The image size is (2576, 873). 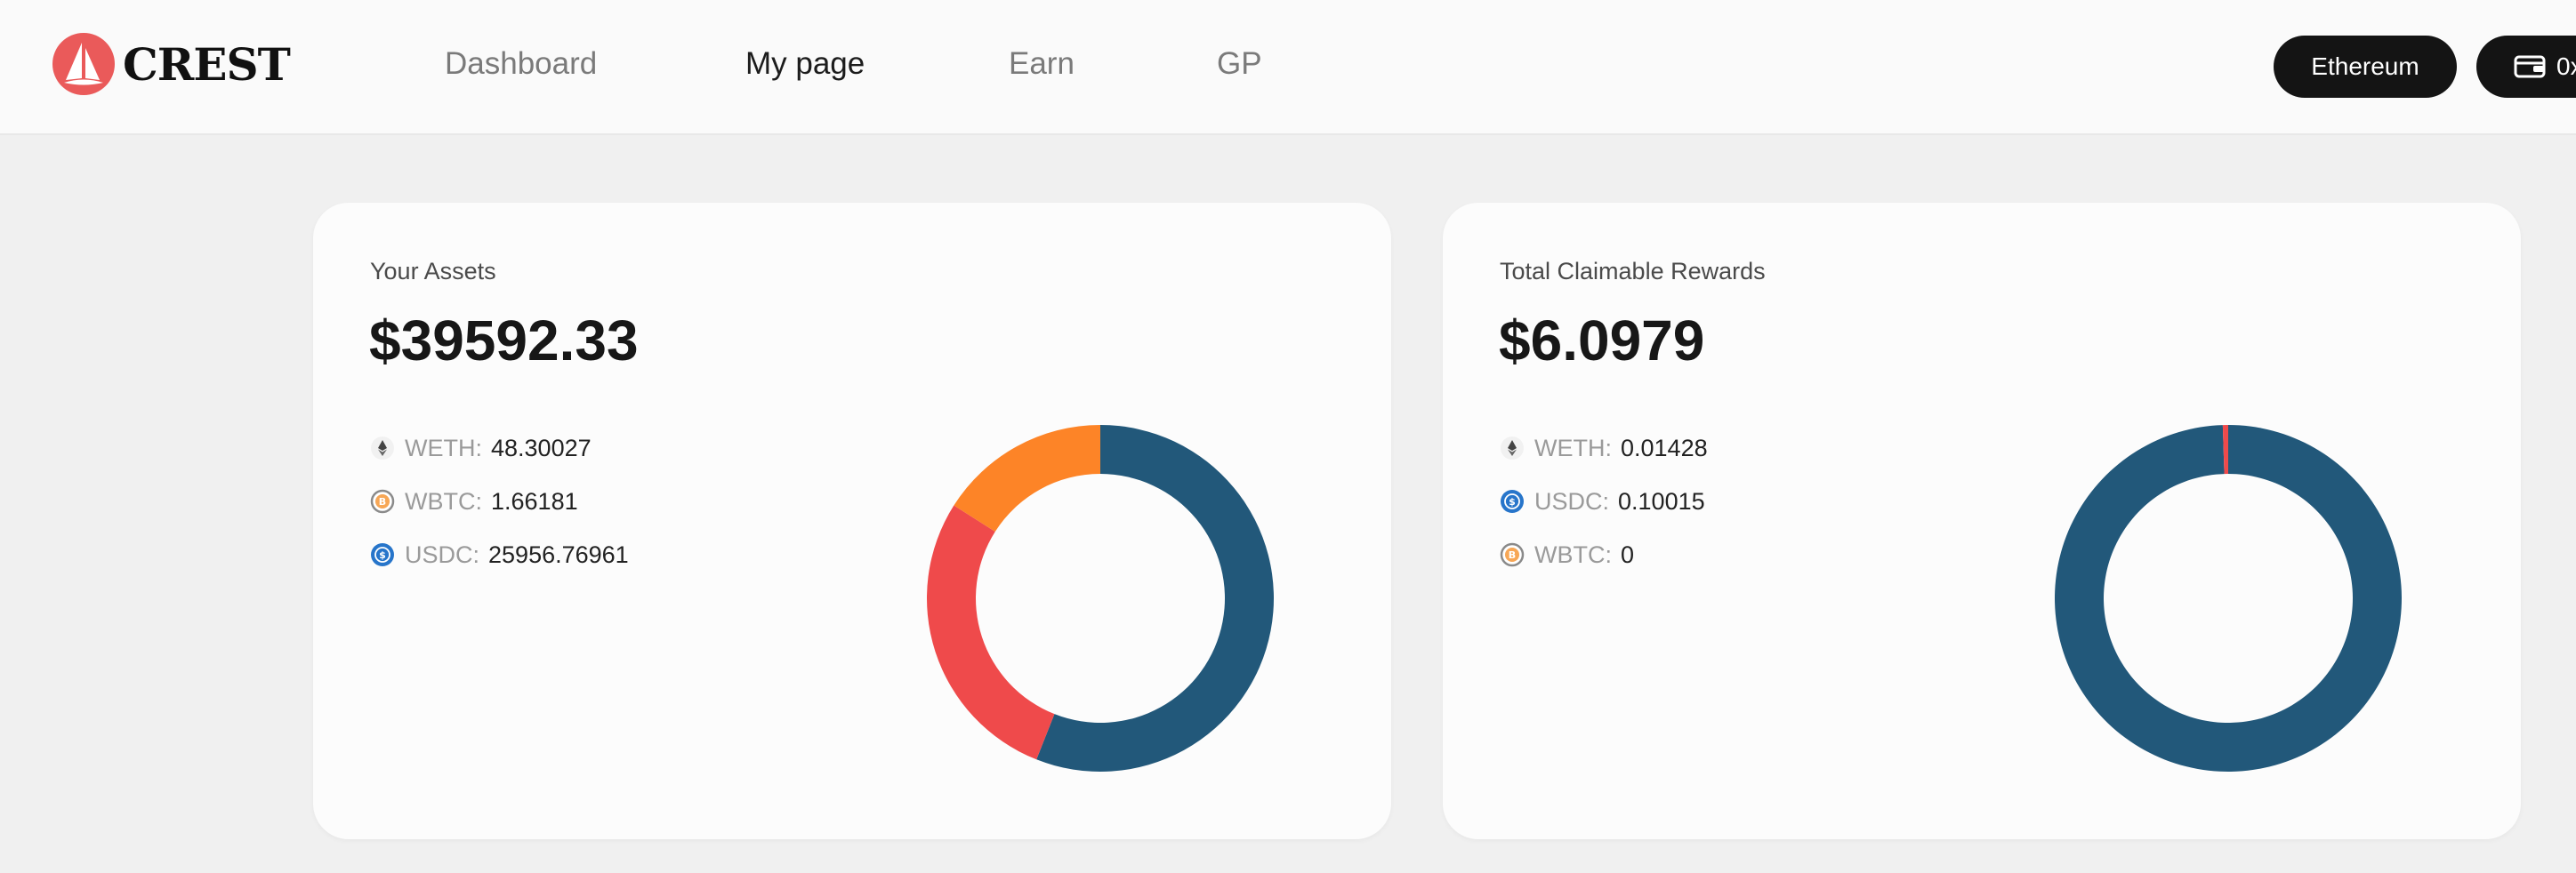 What do you see at coordinates (558, 554) in the screenshot?
I see `asset-value: 25956.76961` at bounding box center [558, 554].